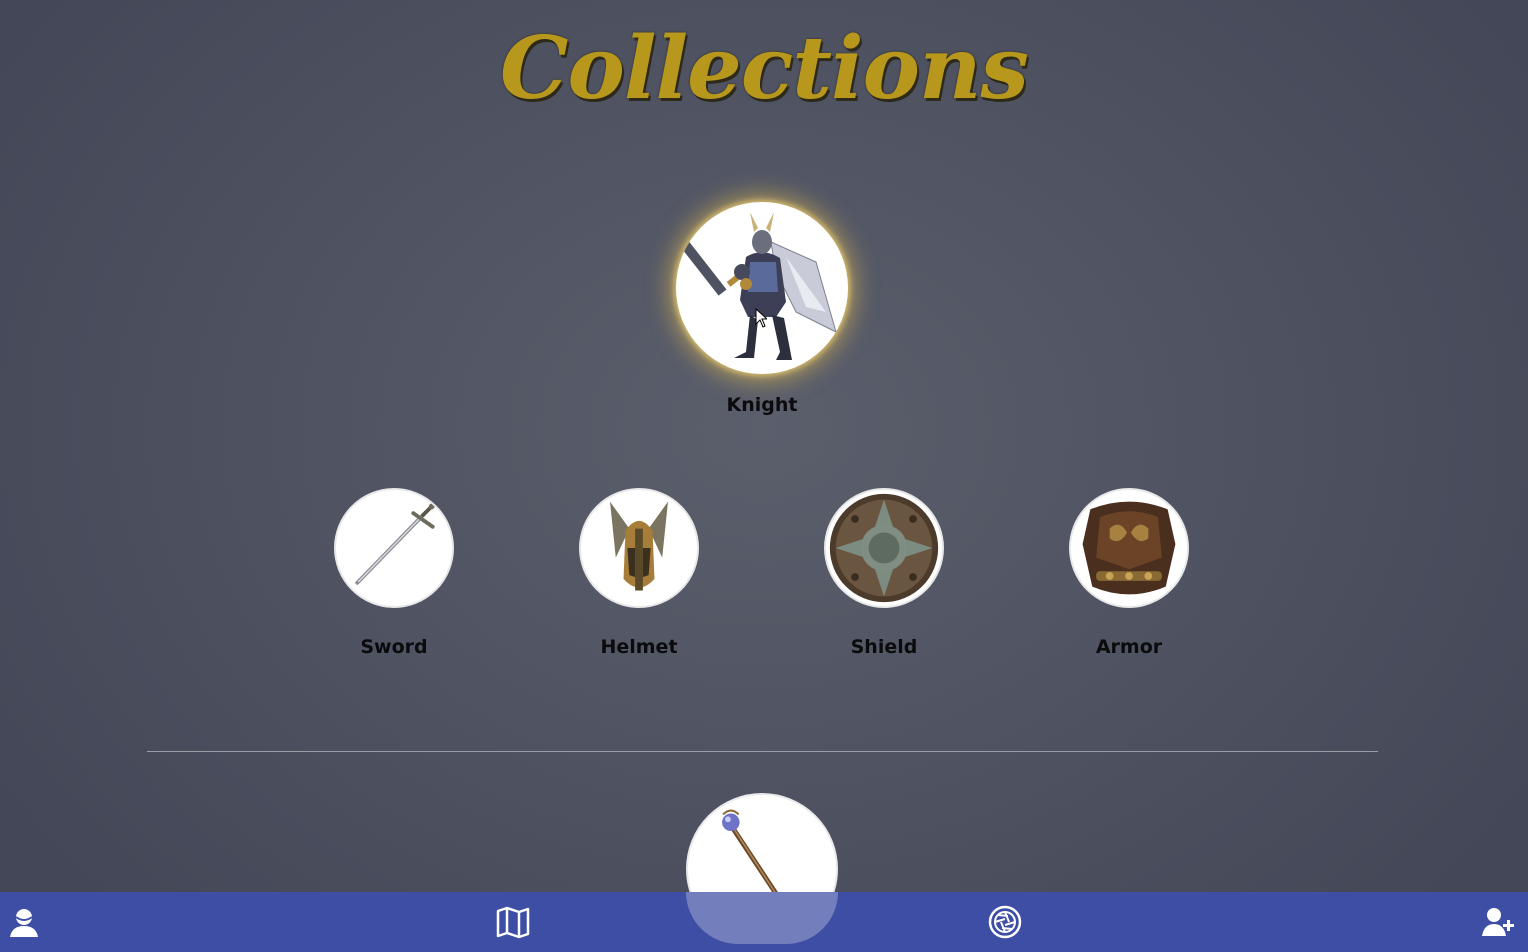 The width and height of the screenshot is (1528, 952). What do you see at coordinates (639, 647) in the screenshot?
I see `helmet-label: Helmet` at bounding box center [639, 647].